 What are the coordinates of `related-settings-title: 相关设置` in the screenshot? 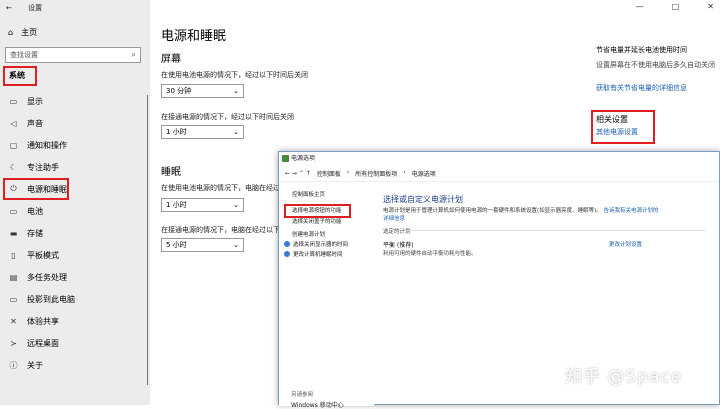 It's located at (612, 119).